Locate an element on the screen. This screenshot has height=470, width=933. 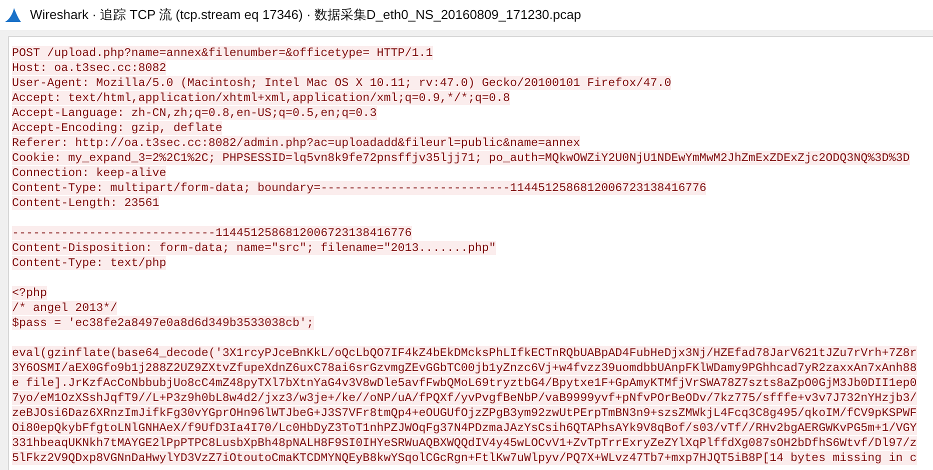
window-title: Wireshark · 追踪 TCP 流 (tcp.stream eq 17346) · 数据采集D_eth0_NS_20160809_171230.pcap is located at coordinates (306, 15).